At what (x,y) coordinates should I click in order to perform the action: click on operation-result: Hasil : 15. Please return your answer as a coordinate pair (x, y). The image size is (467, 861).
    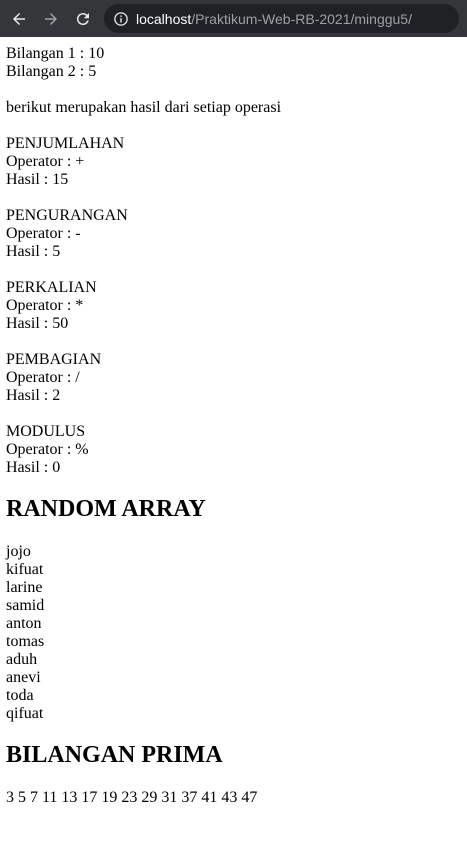
    Looking at the image, I should click on (37, 179).